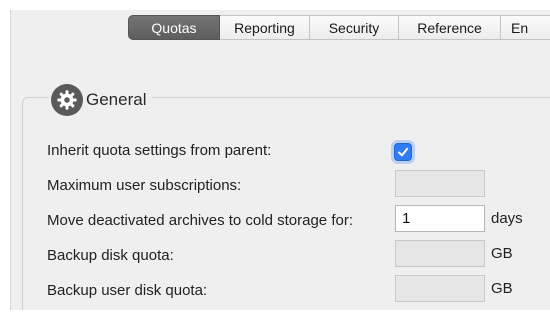 The height and width of the screenshot is (324, 550). Describe the element at coordinates (440, 288) in the screenshot. I see `backup-user-disk-quota-field` at that location.